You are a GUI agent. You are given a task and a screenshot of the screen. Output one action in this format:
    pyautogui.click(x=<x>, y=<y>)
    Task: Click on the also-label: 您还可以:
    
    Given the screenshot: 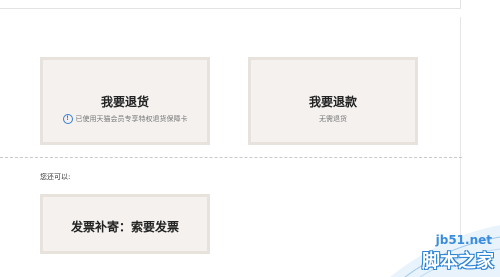 What is the action you would take?
    pyautogui.click(x=55, y=177)
    